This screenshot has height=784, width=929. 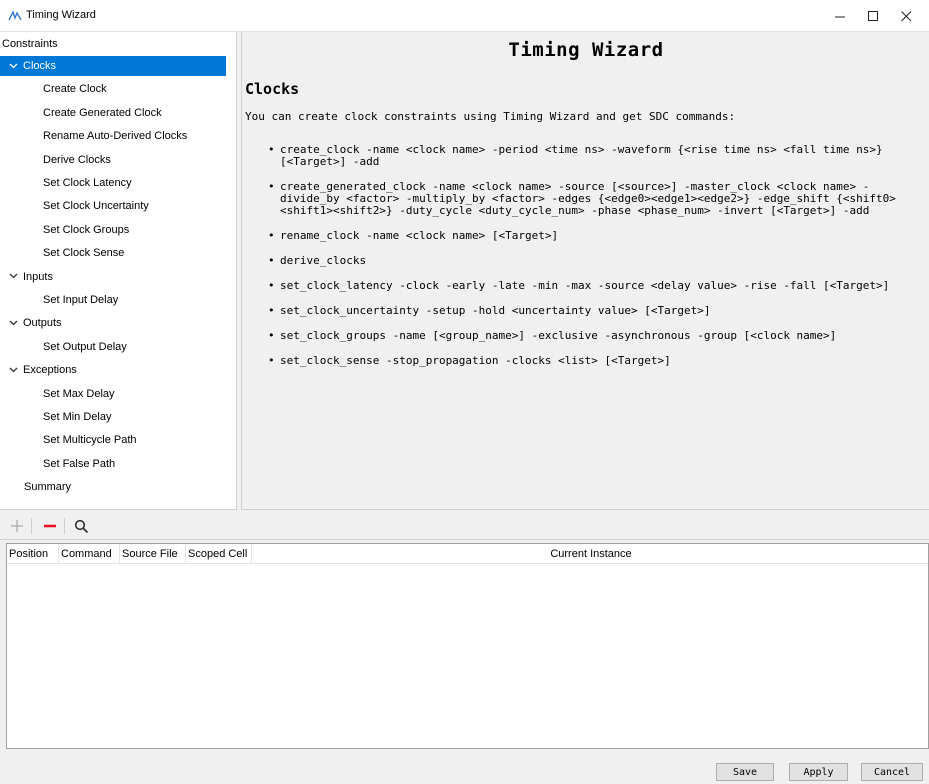 What do you see at coordinates (85, 346) in the screenshot?
I see `tree-item-label: Set Output Delay` at bounding box center [85, 346].